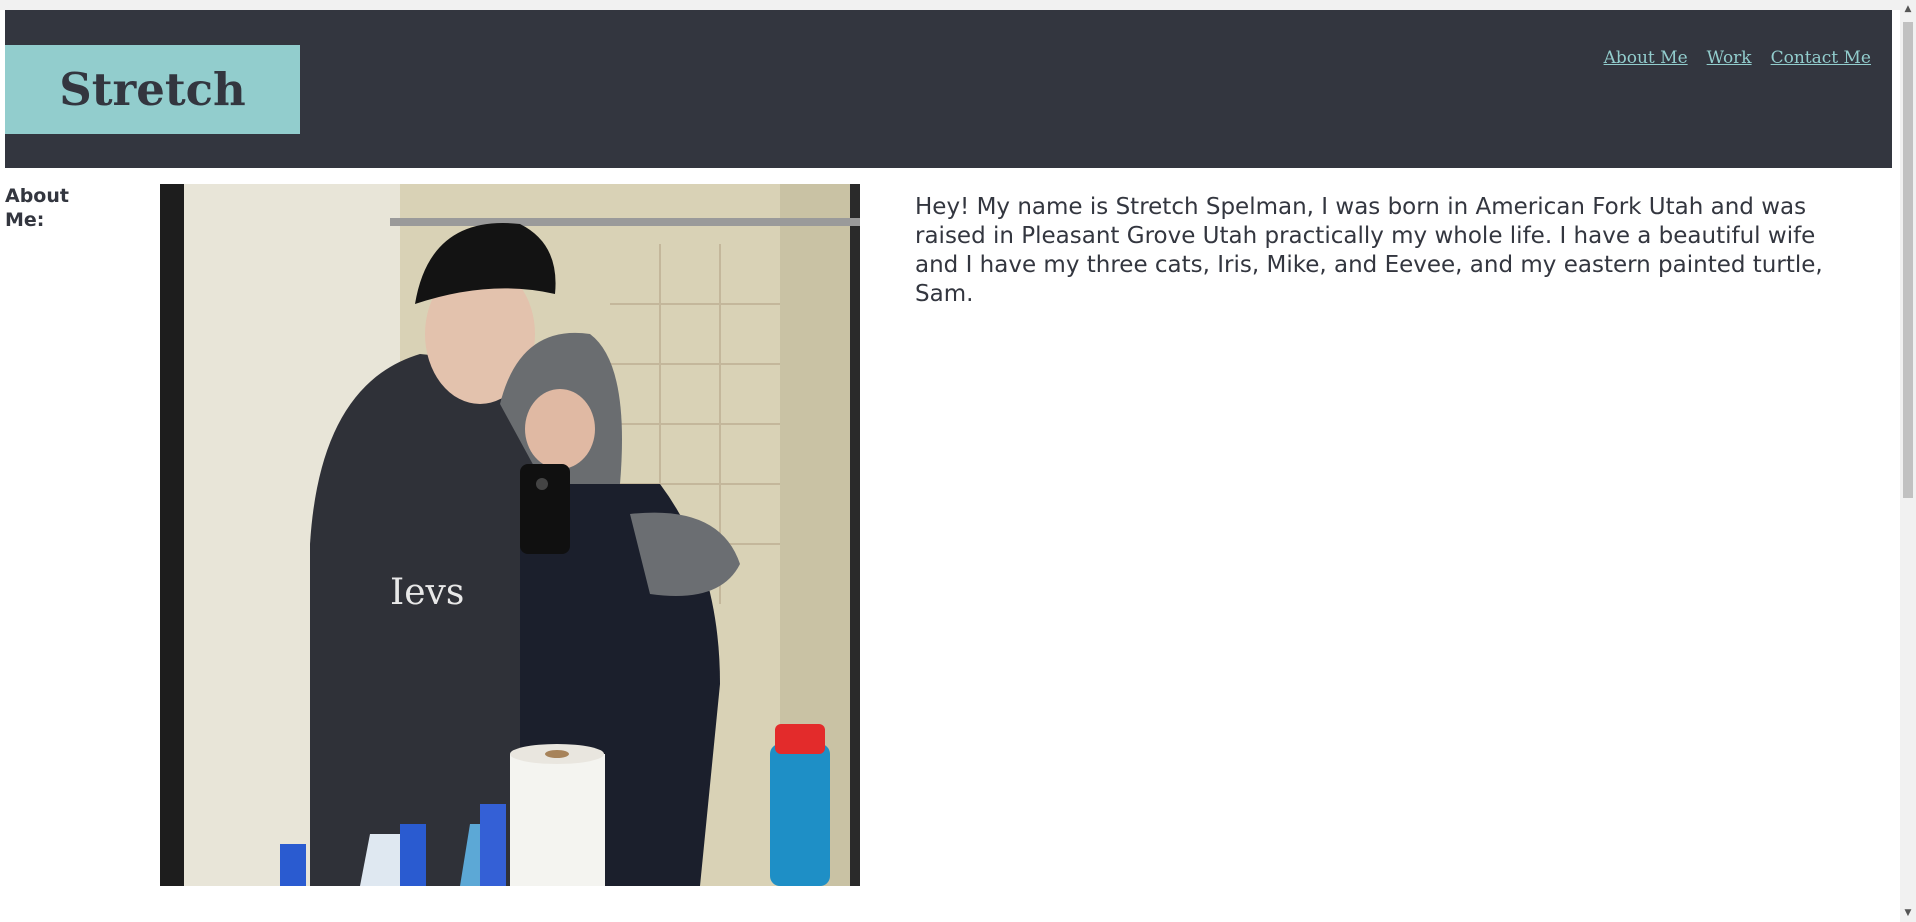 This screenshot has height=922, width=1916. Describe the element at coordinates (958, 5) in the screenshot. I see `browser-top-strip` at that location.